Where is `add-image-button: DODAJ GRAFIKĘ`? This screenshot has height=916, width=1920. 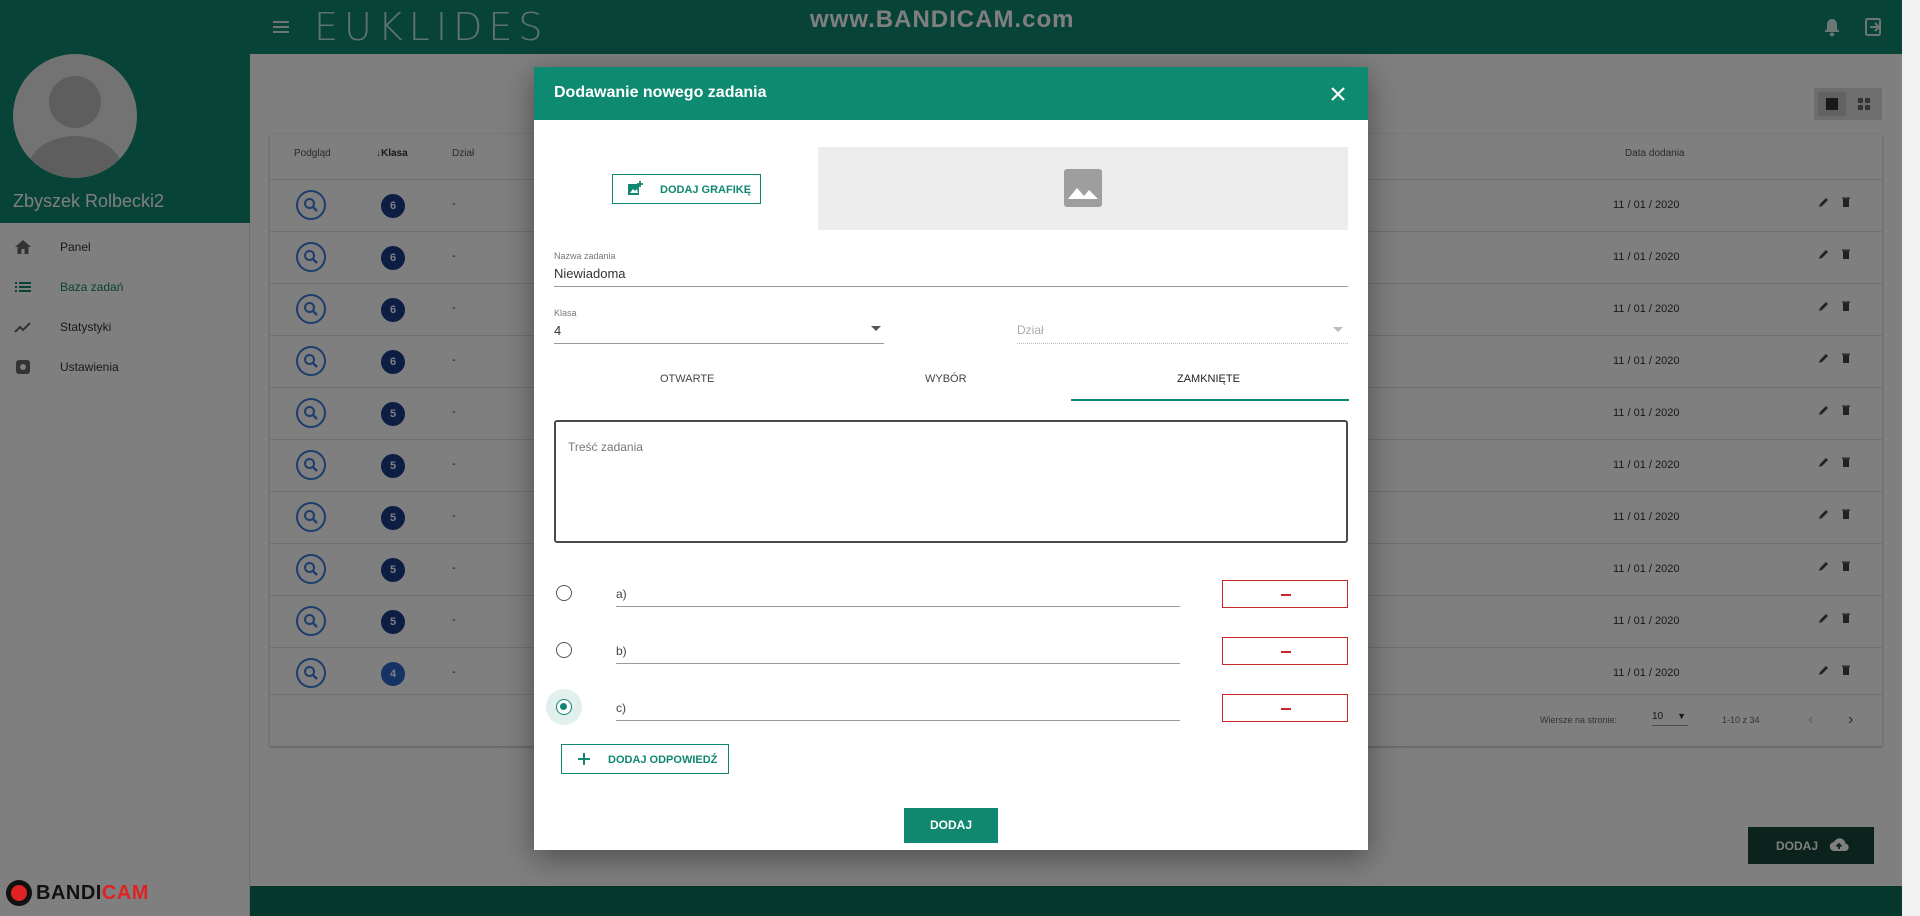 add-image-button: DODAJ GRAFIKĘ is located at coordinates (686, 189).